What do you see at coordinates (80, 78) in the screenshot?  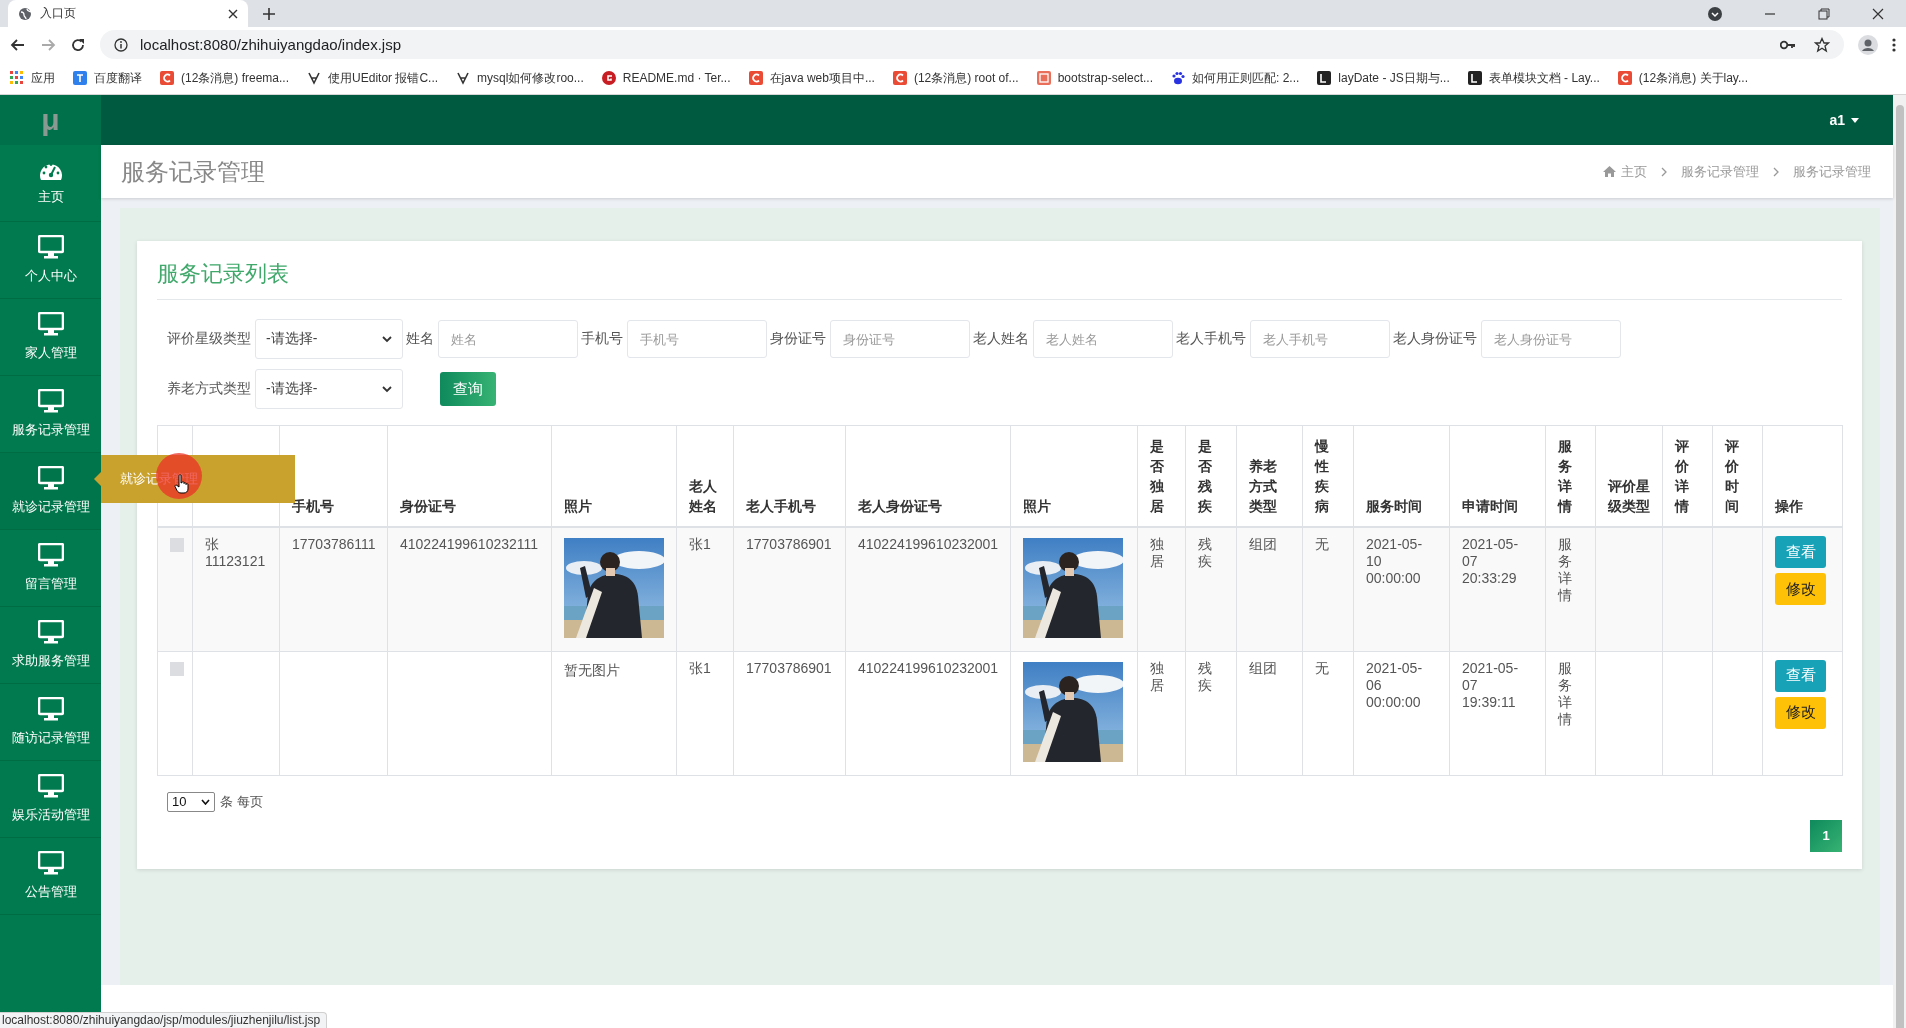 I see `translate-icon` at bounding box center [80, 78].